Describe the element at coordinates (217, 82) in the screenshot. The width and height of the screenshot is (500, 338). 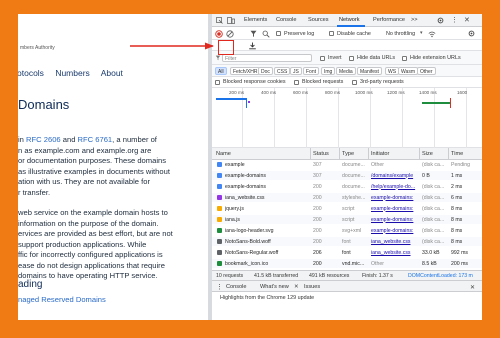
I see `blocked-cookies-checkbox` at that location.